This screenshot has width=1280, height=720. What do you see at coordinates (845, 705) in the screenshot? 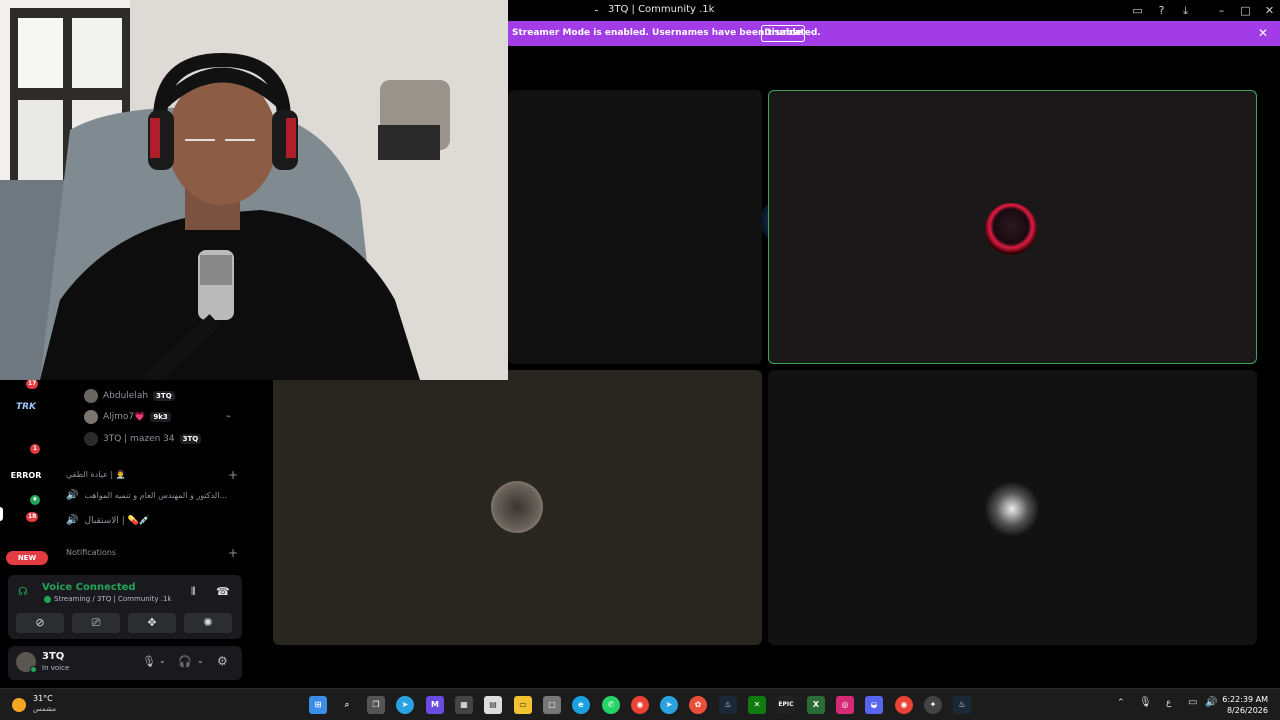
I see `instagram-icon: ◎` at bounding box center [845, 705].